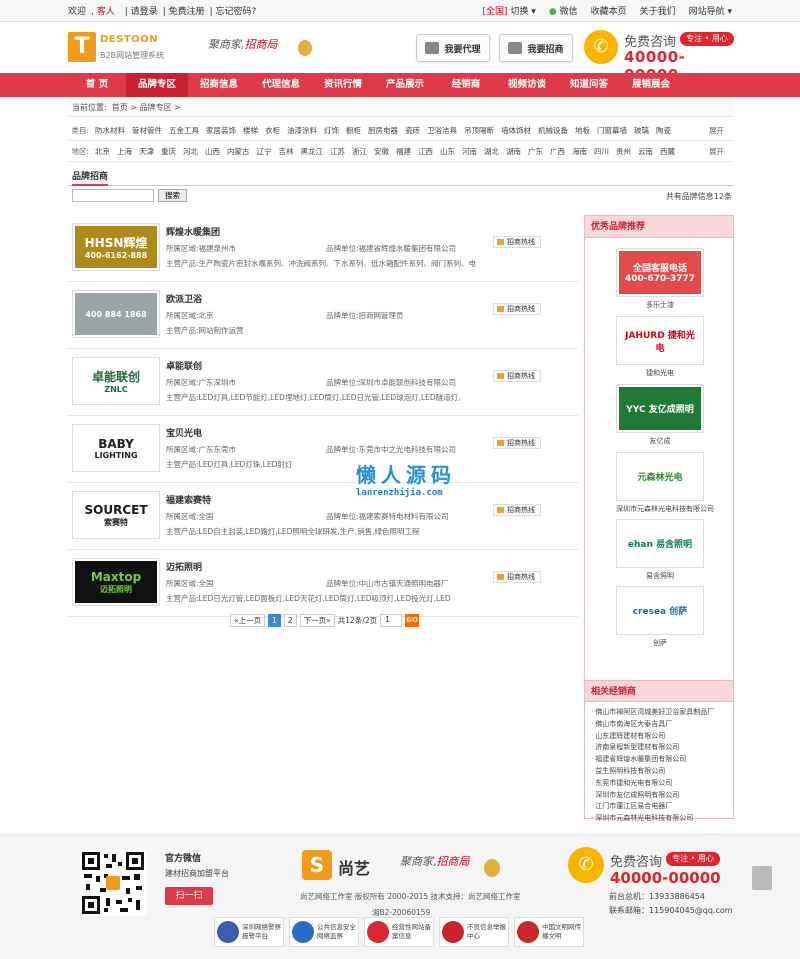 The image size is (800, 959). Describe the element at coordinates (156, 107) in the screenshot. I see `breadcrumb-current: 品牌专区` at that location.